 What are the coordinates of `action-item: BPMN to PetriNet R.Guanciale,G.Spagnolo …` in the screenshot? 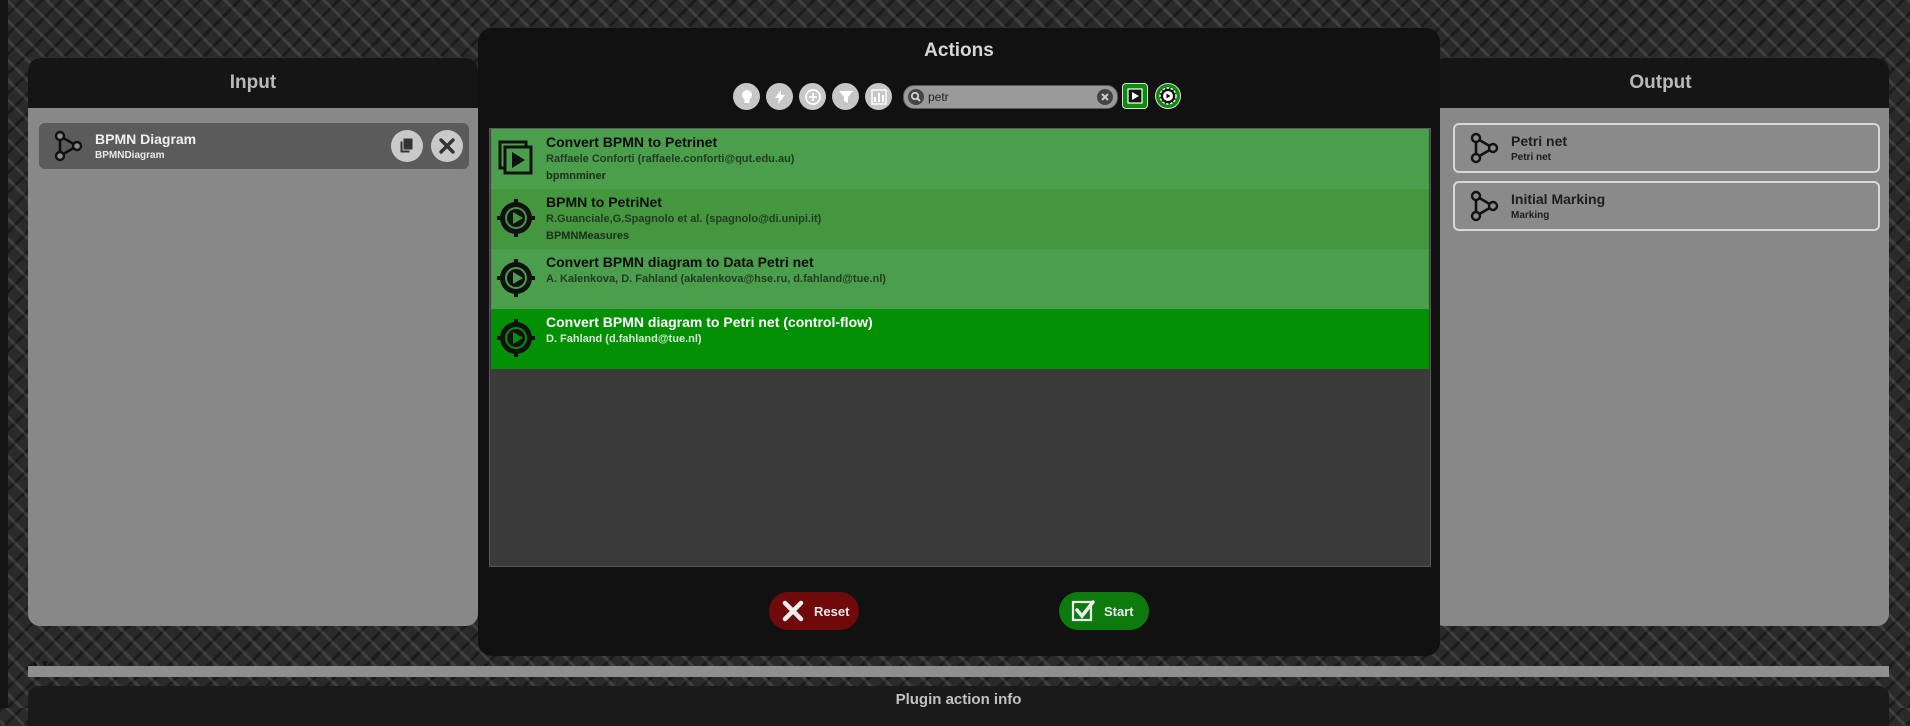 It's located at (960, 219).